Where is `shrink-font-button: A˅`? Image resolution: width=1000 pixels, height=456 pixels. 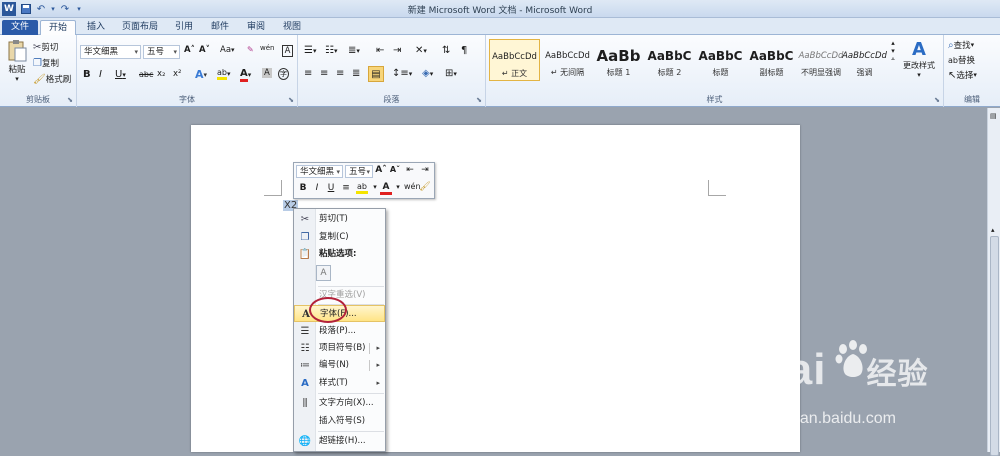 shrink-font-button: A˅ is located at coordinates (204, 50).